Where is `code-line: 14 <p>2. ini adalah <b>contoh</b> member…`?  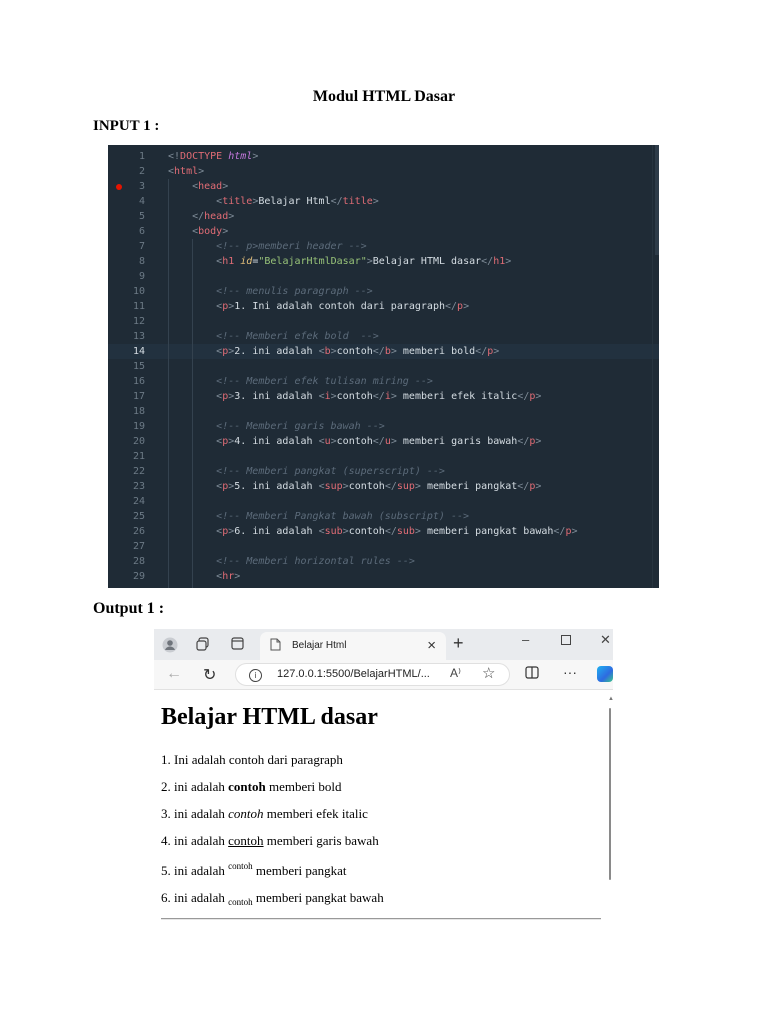 code-line: 14 <p>2. ini adalah <b>contoh</b> member… is located at coordinates (383, 351).